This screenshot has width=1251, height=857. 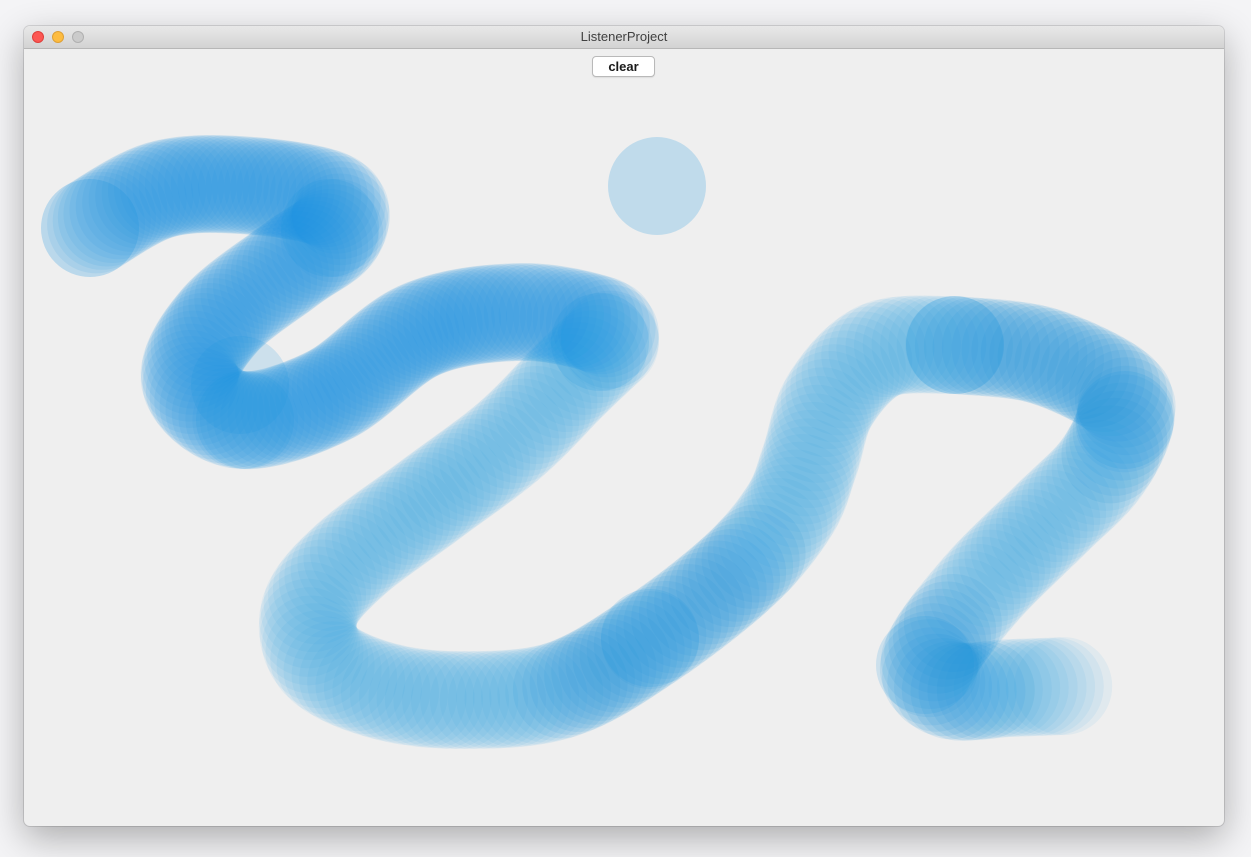 I want to click on title-bar: ListenerProject, so click(x=624, y=37).